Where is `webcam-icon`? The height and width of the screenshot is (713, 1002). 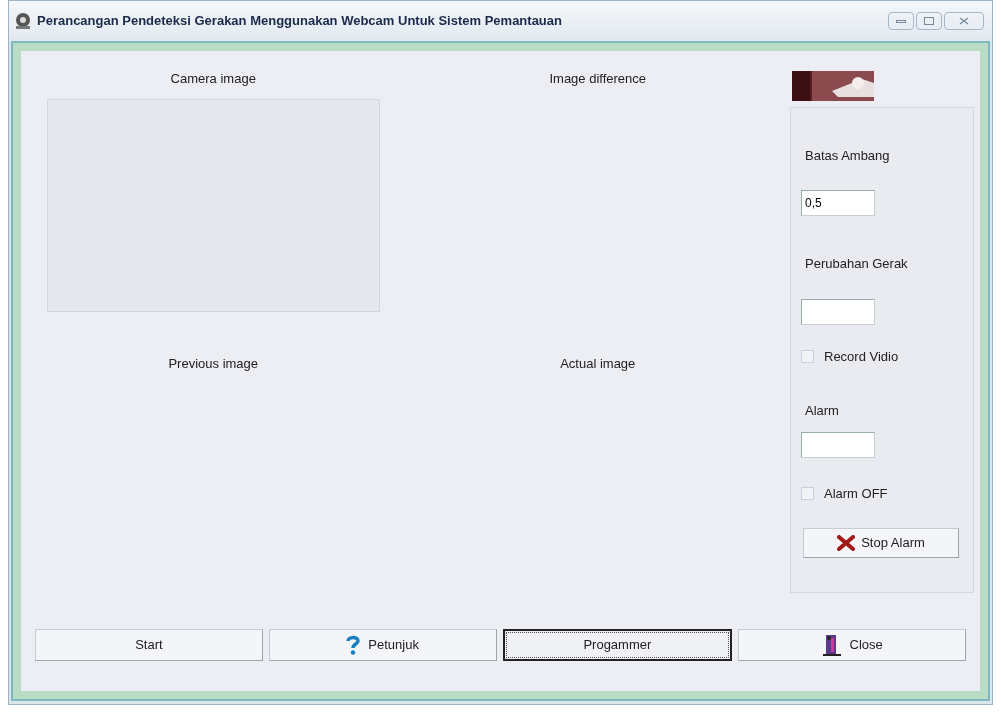 webcam-icon is located at coordinates (23, 21).